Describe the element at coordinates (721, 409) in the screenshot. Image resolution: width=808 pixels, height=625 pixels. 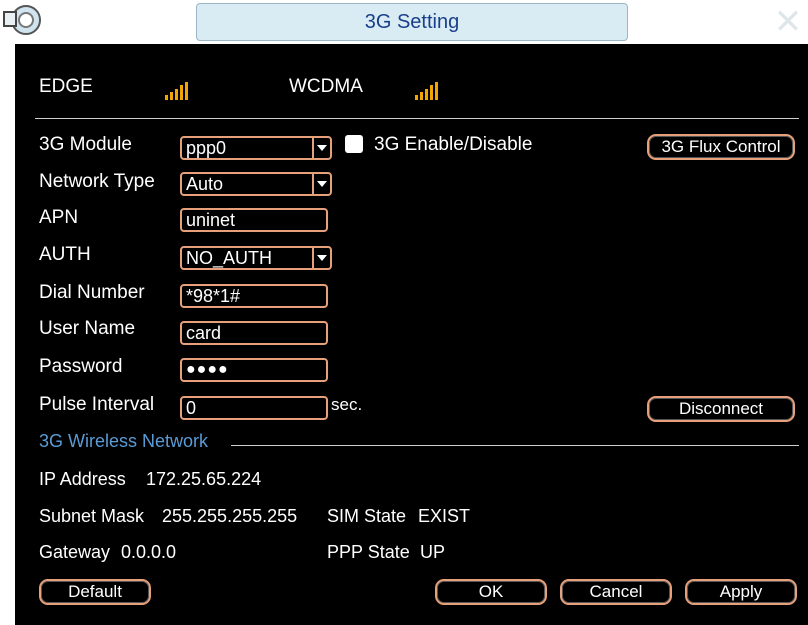
I see `disconnect-button: Disconnect` at that location.